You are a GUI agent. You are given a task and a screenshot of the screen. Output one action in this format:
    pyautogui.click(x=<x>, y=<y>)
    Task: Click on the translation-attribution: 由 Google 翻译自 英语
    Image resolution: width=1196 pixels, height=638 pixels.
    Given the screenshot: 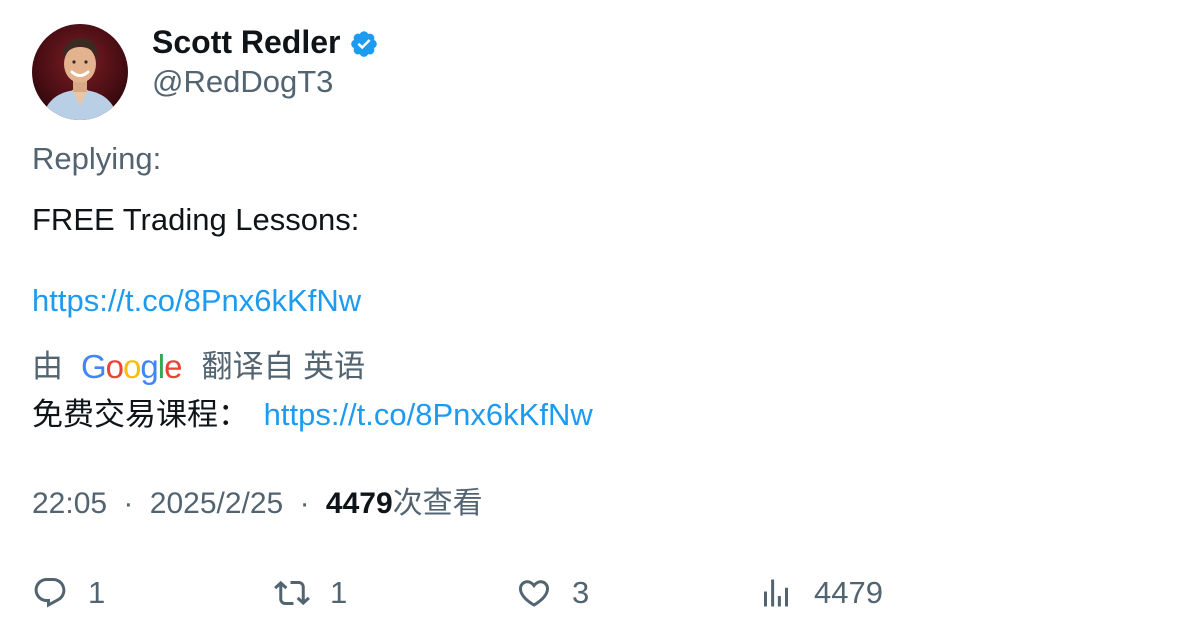 What is the action you would take?
    pyautogui.click(x=198, y=367)
    